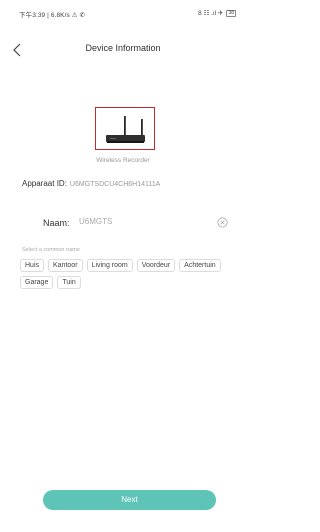 This screenshot has height=532, width=320. Describe the element at coordinates (123, 11) in the screenshot. I see `status-bar: 下午3:39 | 6.8K/s ⚠ ✆ 8 ☷ .ıl ✈ 38` at that location.